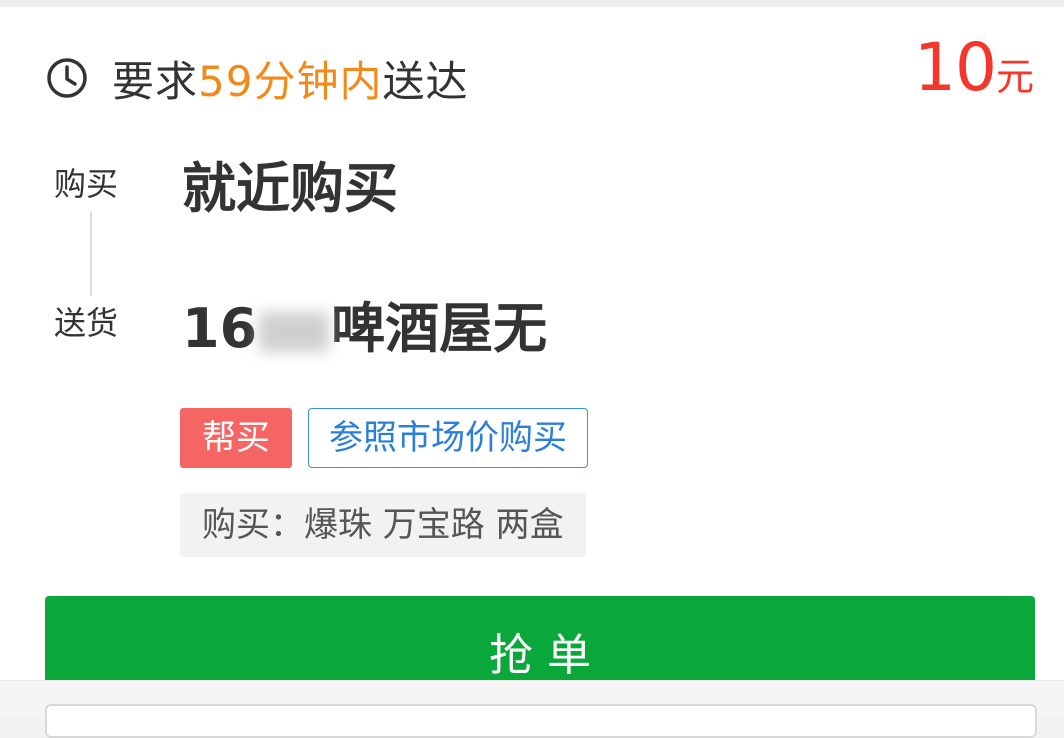  Describe the element at coordinates (91, 254) in the screenshot. I see `route-connector-line` at that location.